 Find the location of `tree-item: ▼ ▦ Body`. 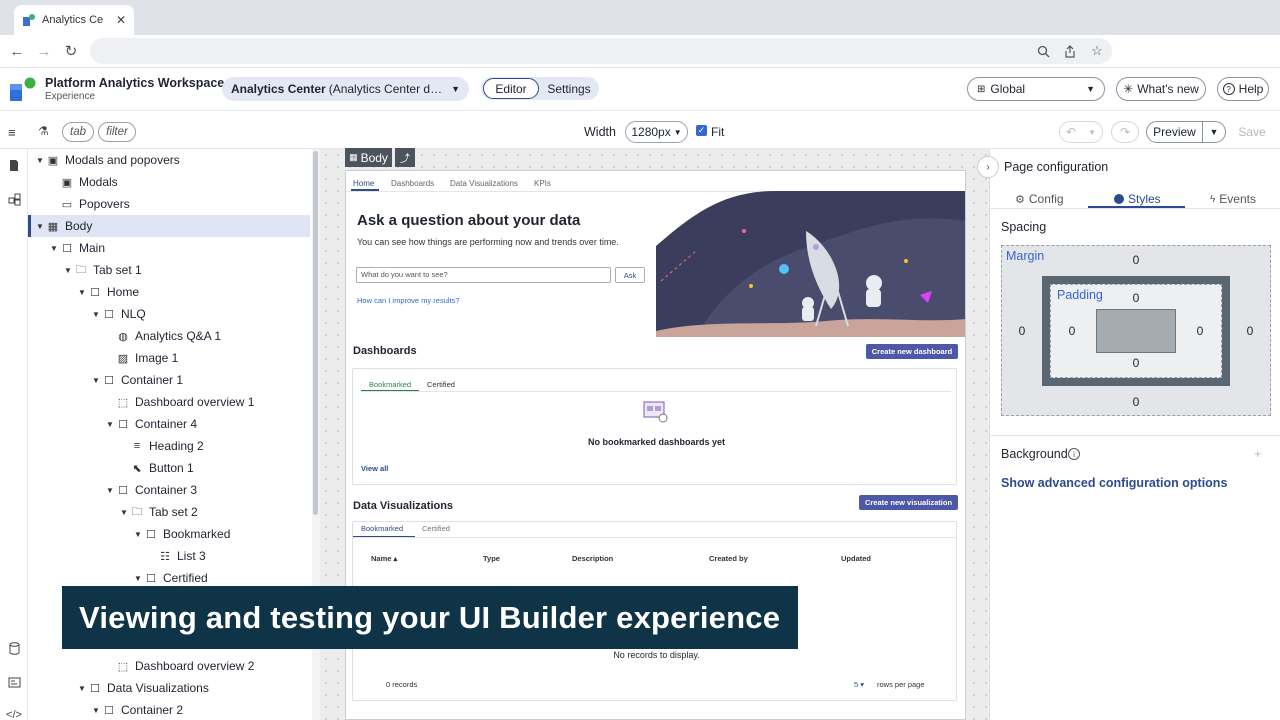

tree-item: ▼ ▦ Body is located at coordinates (169, 226).